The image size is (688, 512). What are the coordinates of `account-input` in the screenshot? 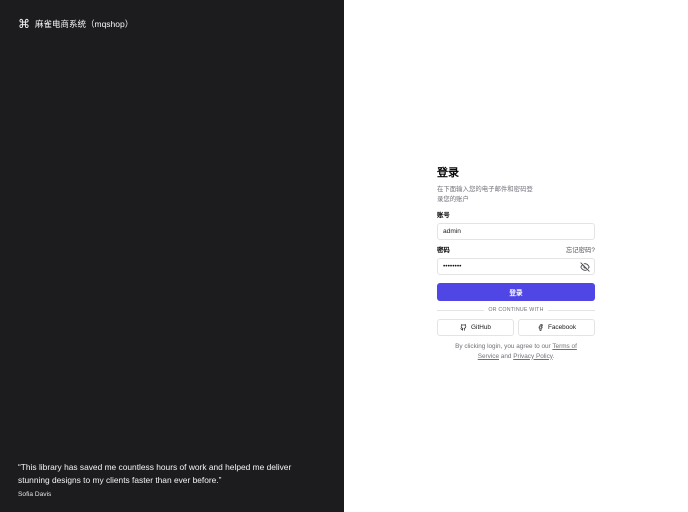 It's located at (516, 231).